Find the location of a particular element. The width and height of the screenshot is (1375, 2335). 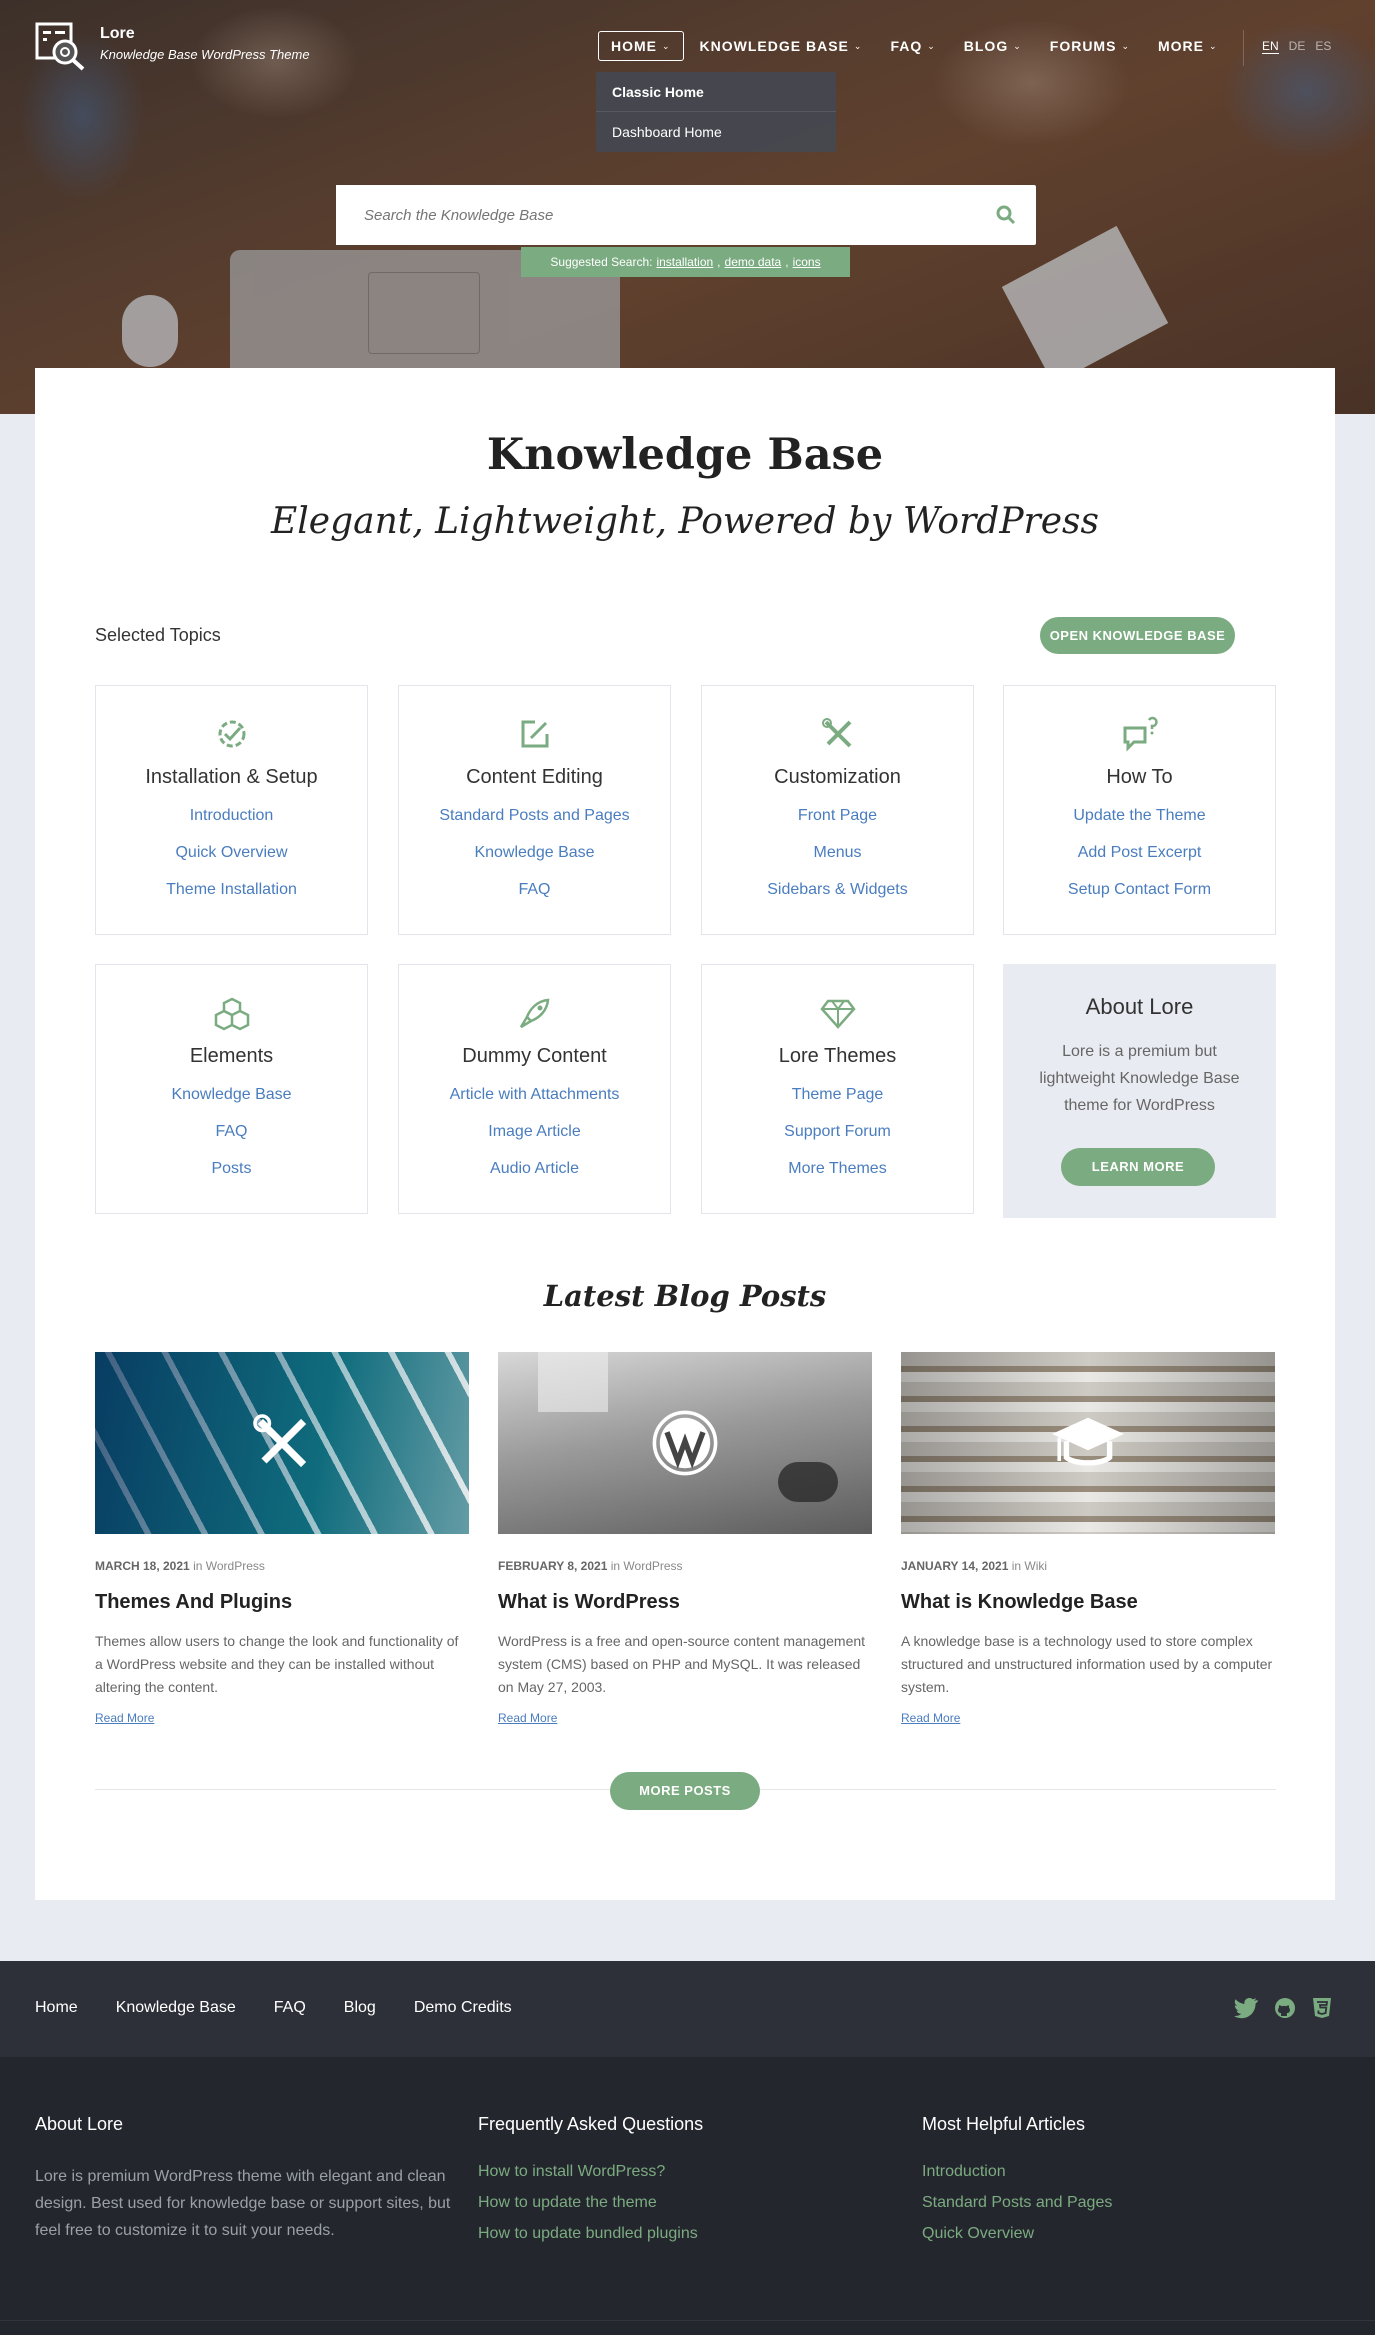

post-meta: FEBRUARY 8, 2021 in WordPress is located at coordinates (685, 1566).